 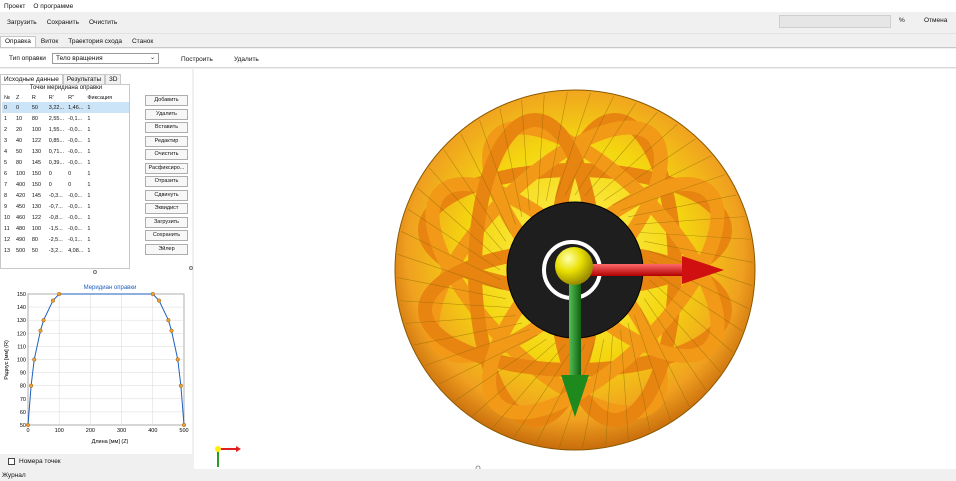 I want to click on splitter-handle-right, so click(x=191, y=268).